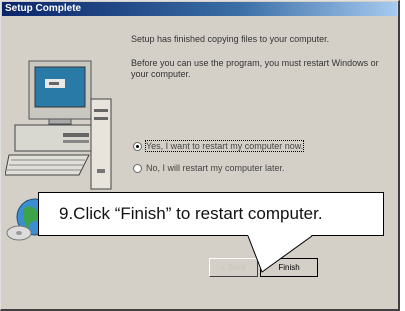 This screenshot has height=311, width=405. What do you see at coordinates (215, 168) in the screenshot?
I see `radio-label: No, I will restart my computer later.` at bounding box center [215, 168].